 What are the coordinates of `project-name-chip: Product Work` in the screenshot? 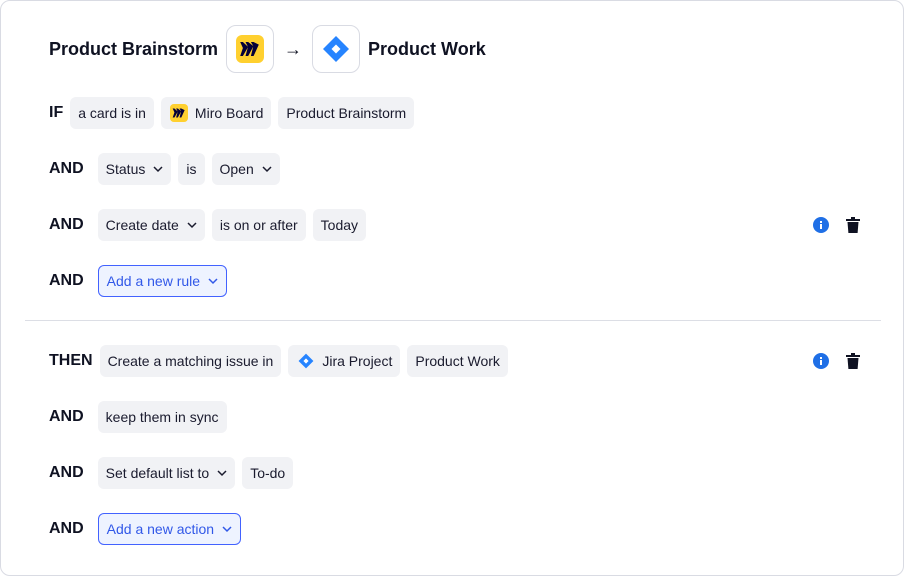 It's located at (457, 361).